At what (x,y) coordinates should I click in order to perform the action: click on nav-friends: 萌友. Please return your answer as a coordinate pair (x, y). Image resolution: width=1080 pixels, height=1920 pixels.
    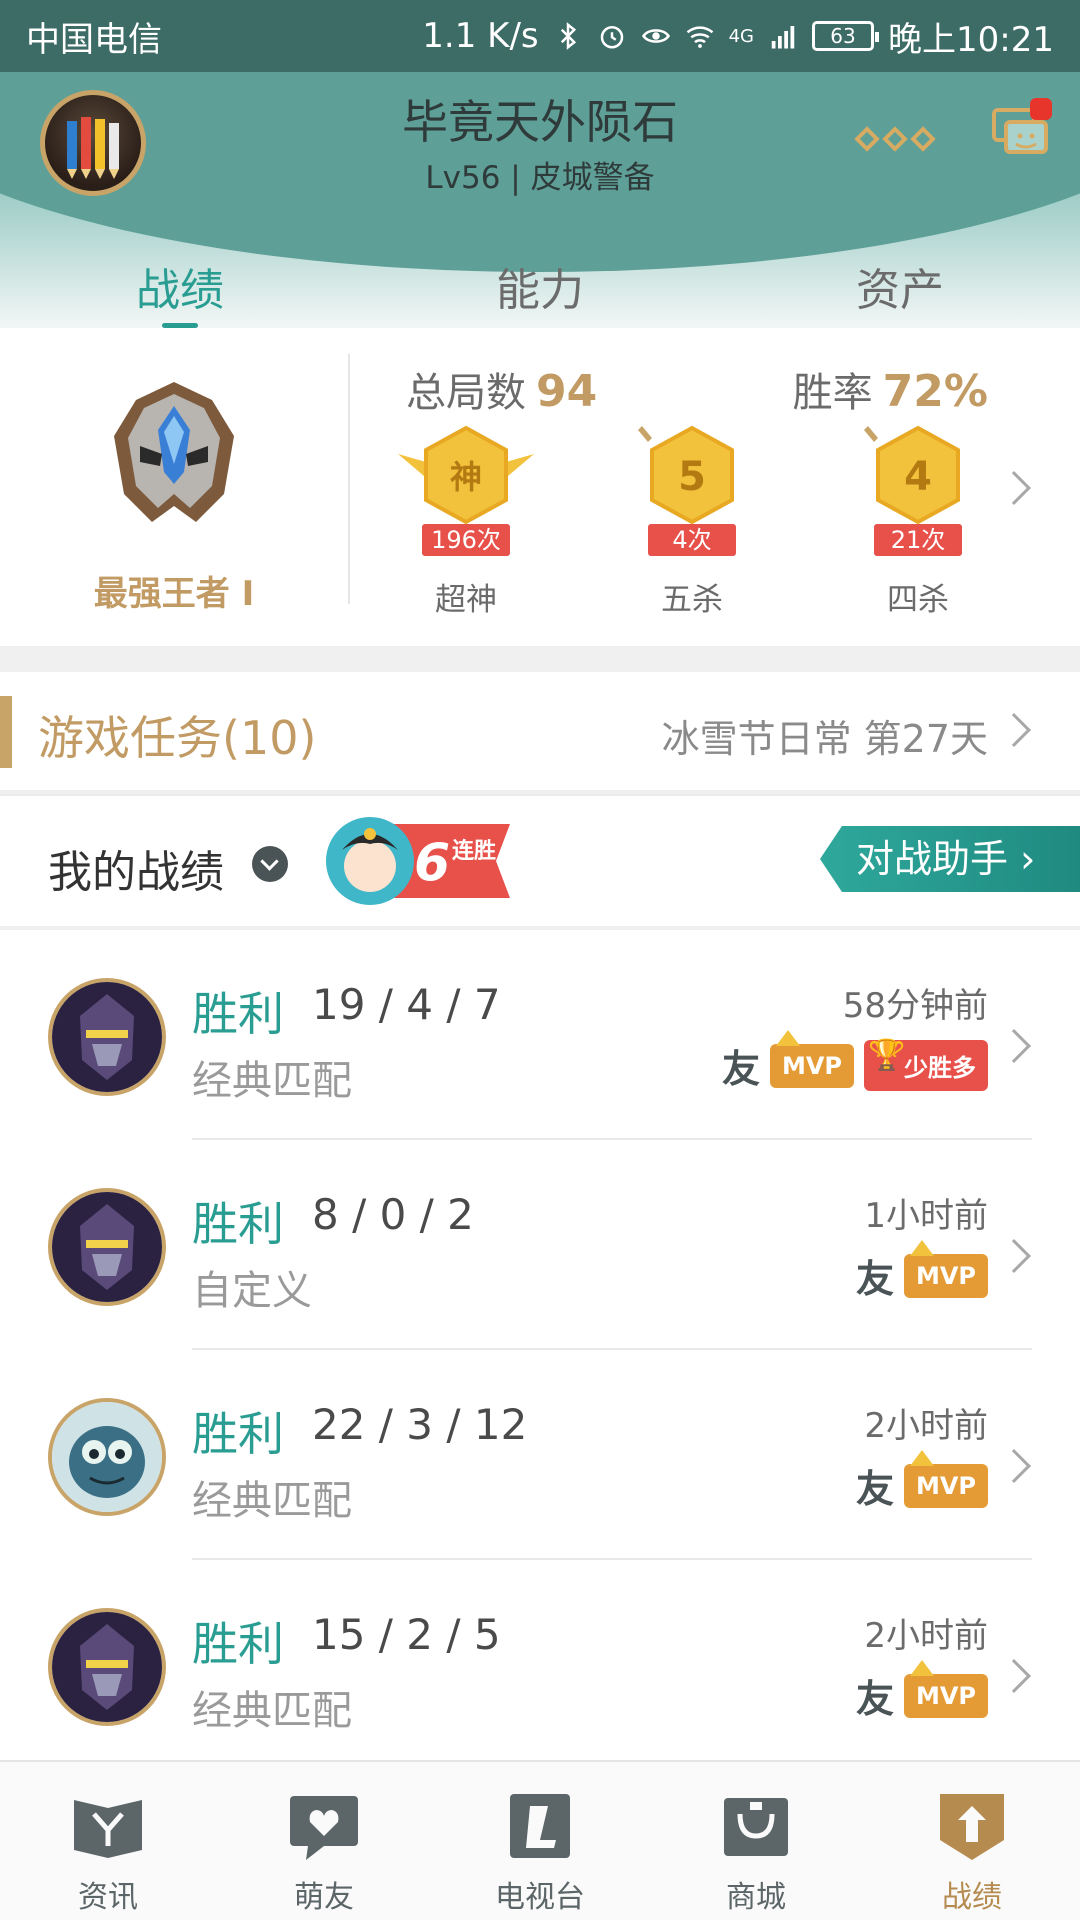
    Looking at the image, I should click on (324, 1841).